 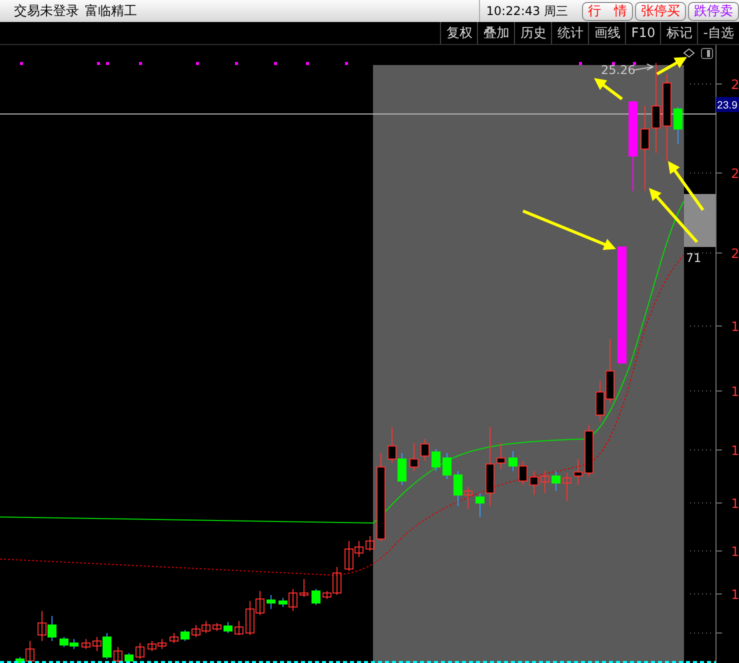 What do you see at coordinates (700, 220) in the screenshot?
I see `range-box` at bounding box center [700, 220].